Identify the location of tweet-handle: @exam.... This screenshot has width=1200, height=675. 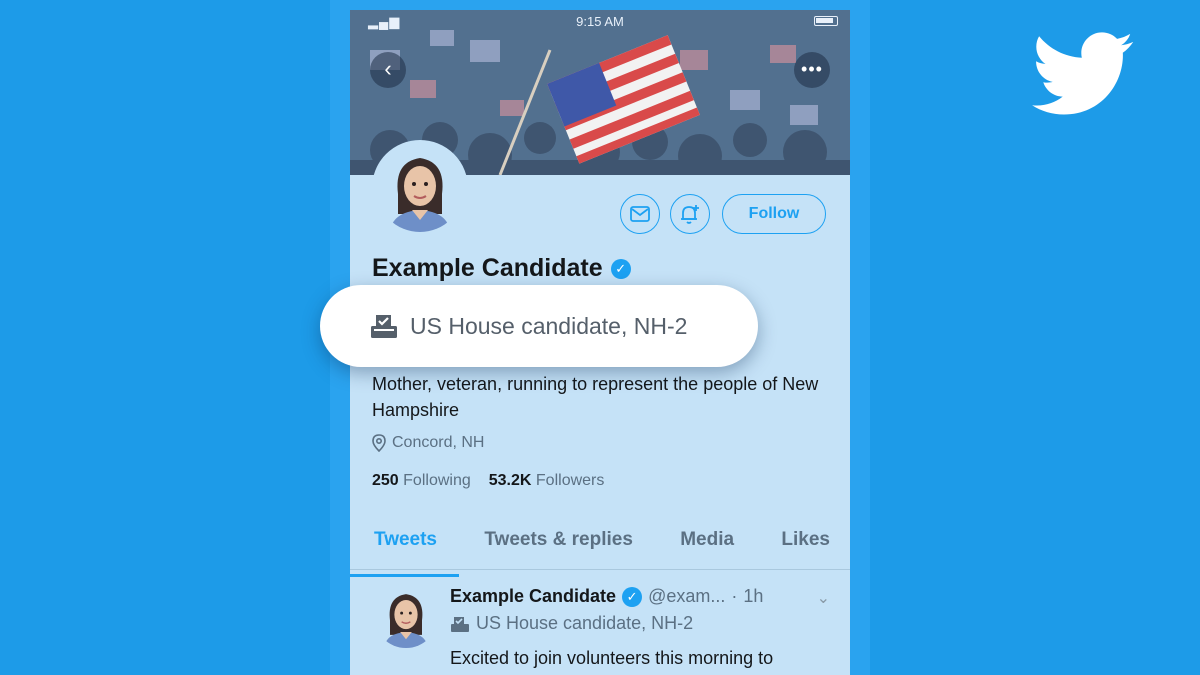
(687, 596).